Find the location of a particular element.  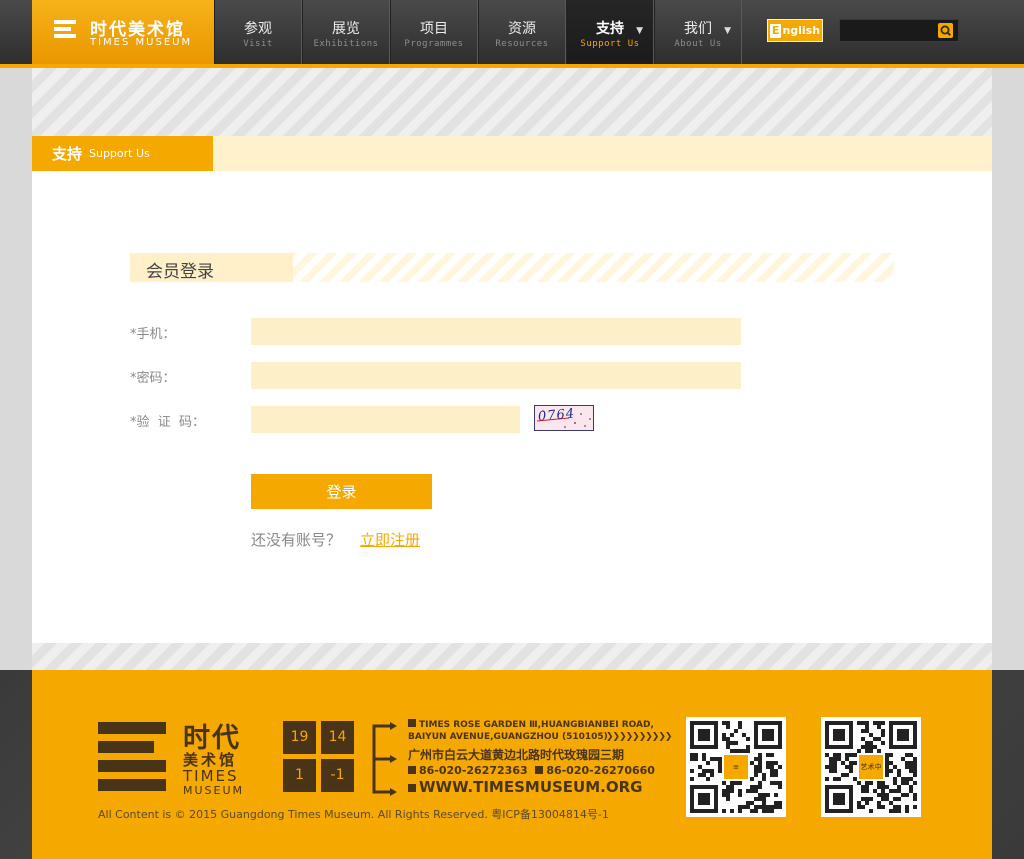

nav-item-visit: 参观 Visit is located at coordinates (258, 32).